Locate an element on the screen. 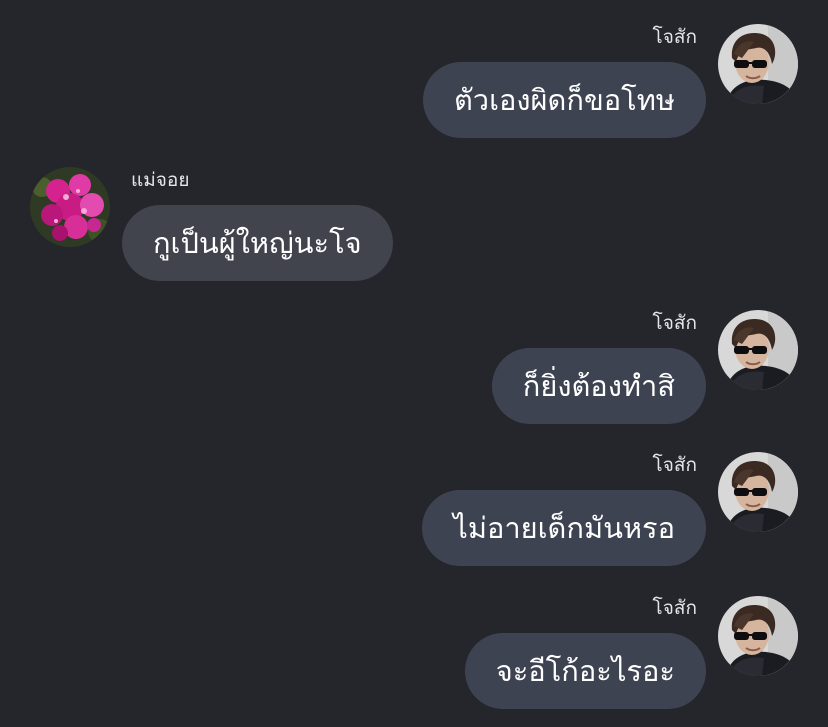 The width and height of the screenshot is (828, 727). sender-name: แม่จอย is located at coordinates (160, 180).